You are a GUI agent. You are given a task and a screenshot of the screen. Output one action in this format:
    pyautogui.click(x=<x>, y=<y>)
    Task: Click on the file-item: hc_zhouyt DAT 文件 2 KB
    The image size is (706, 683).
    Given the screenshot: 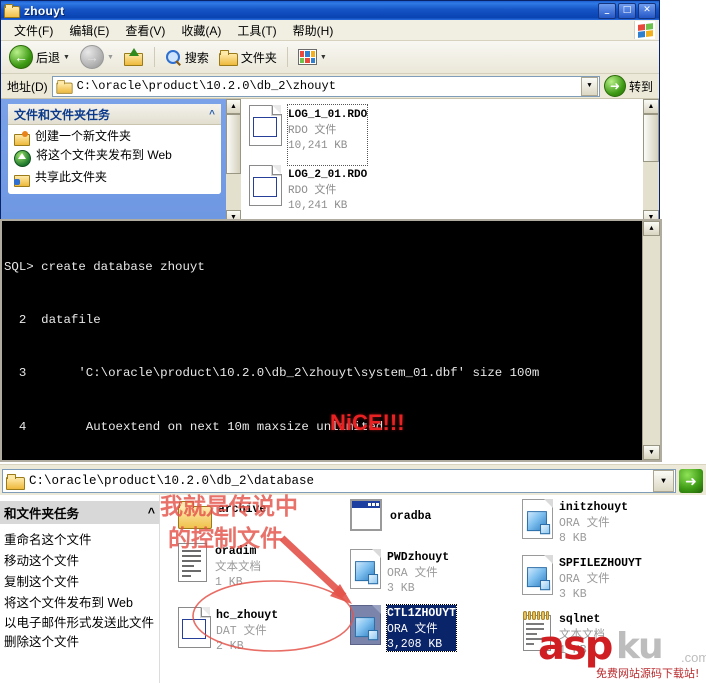 What is the action you would take?
    pyautogui.click(x=268, y=630)
    